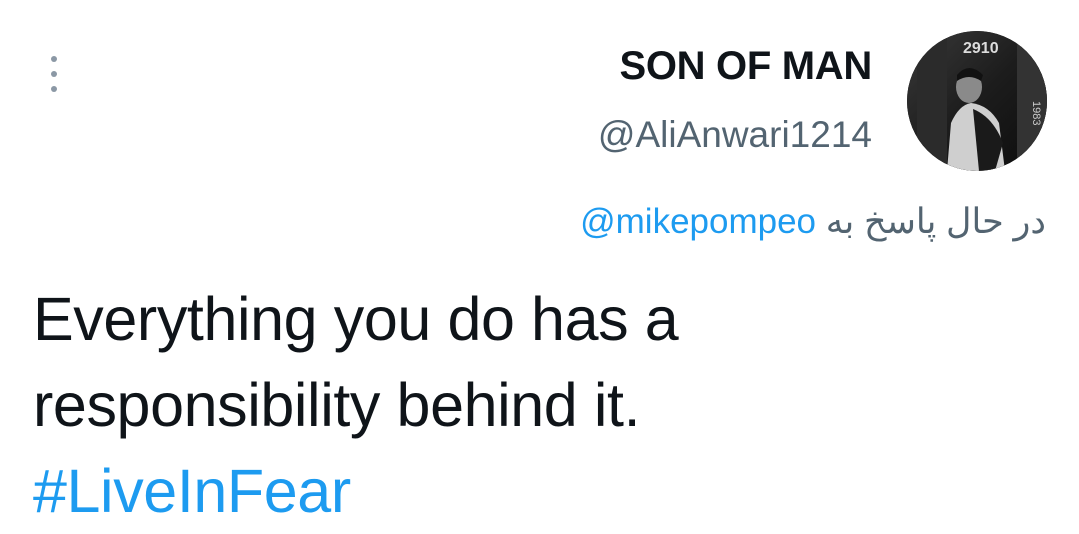 Image resolution: width=1079 pixels, height=534 pixels. I want to click on avatar: 2910 1983, so click(977, 101).